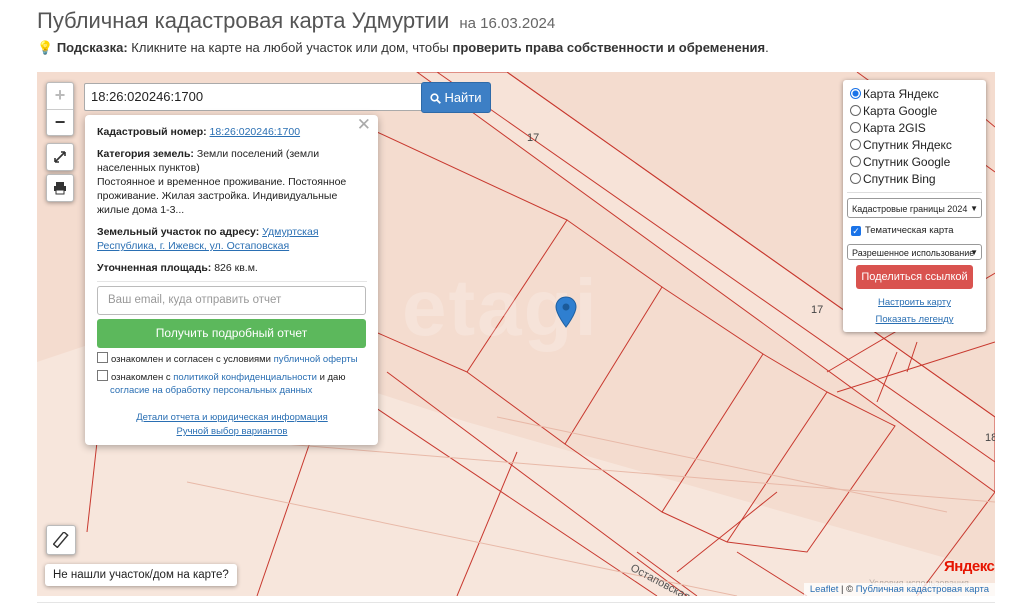  What do you see at coordinates (914, 252) in the screenshot?
I see `usage-select: Разрешенное использование ▼` at bounding box center [914, 252].